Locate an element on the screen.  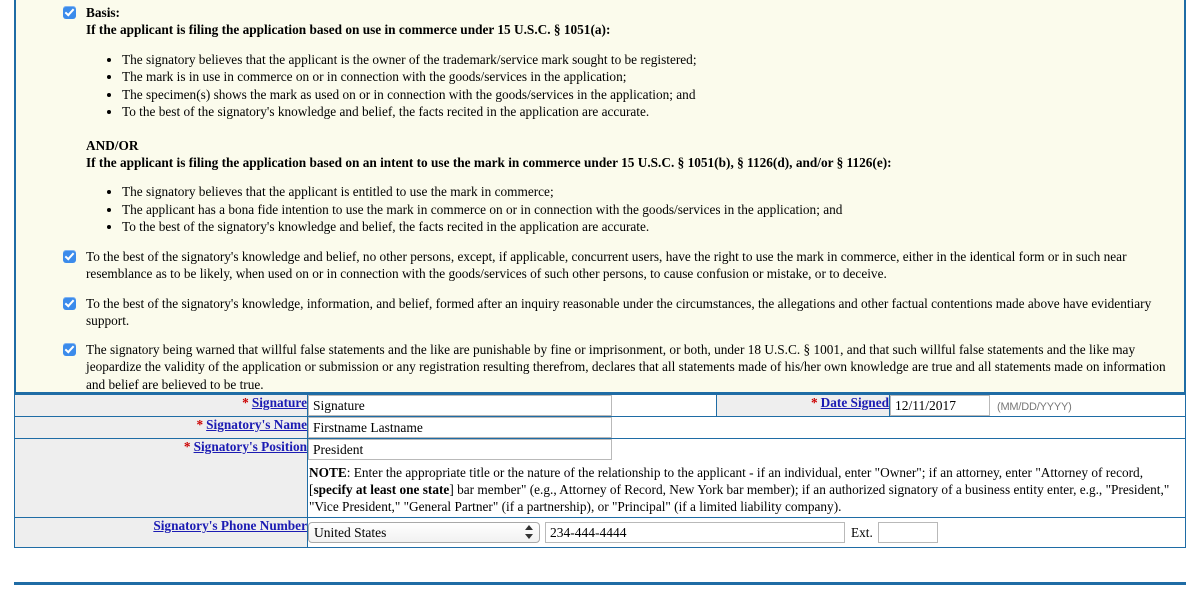
date-signed-label-link: Date Signed is located at coordinates (855, 402).